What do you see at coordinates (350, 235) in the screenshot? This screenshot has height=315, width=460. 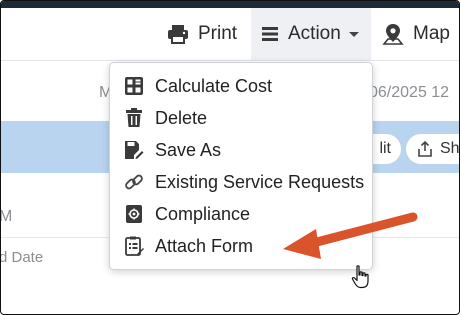 I see `annotation-arrow-icon` at bounding box center [350, 235].